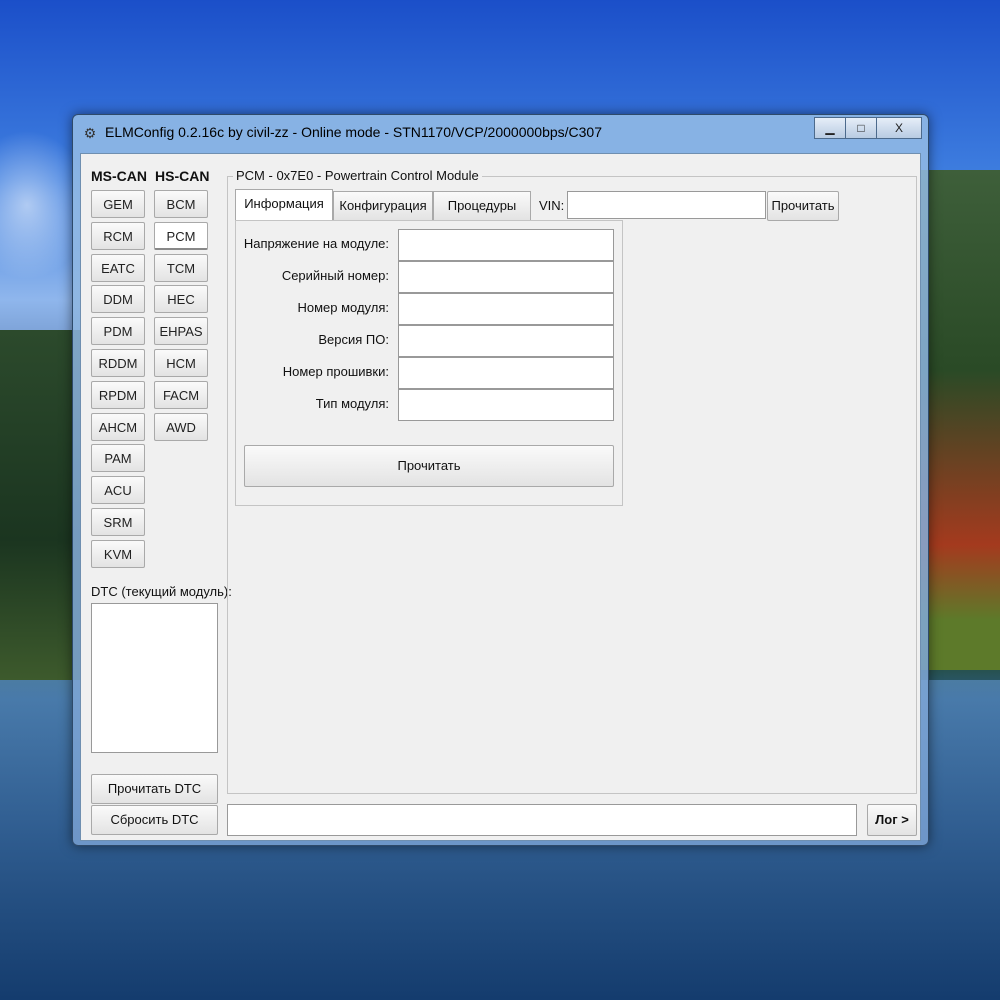 The width and height of the screenshot is (1000, 1000). Describe the element at coordinates (353, 339) in the screenshot. I see `software-version-label: Версия ПО:` at that location.